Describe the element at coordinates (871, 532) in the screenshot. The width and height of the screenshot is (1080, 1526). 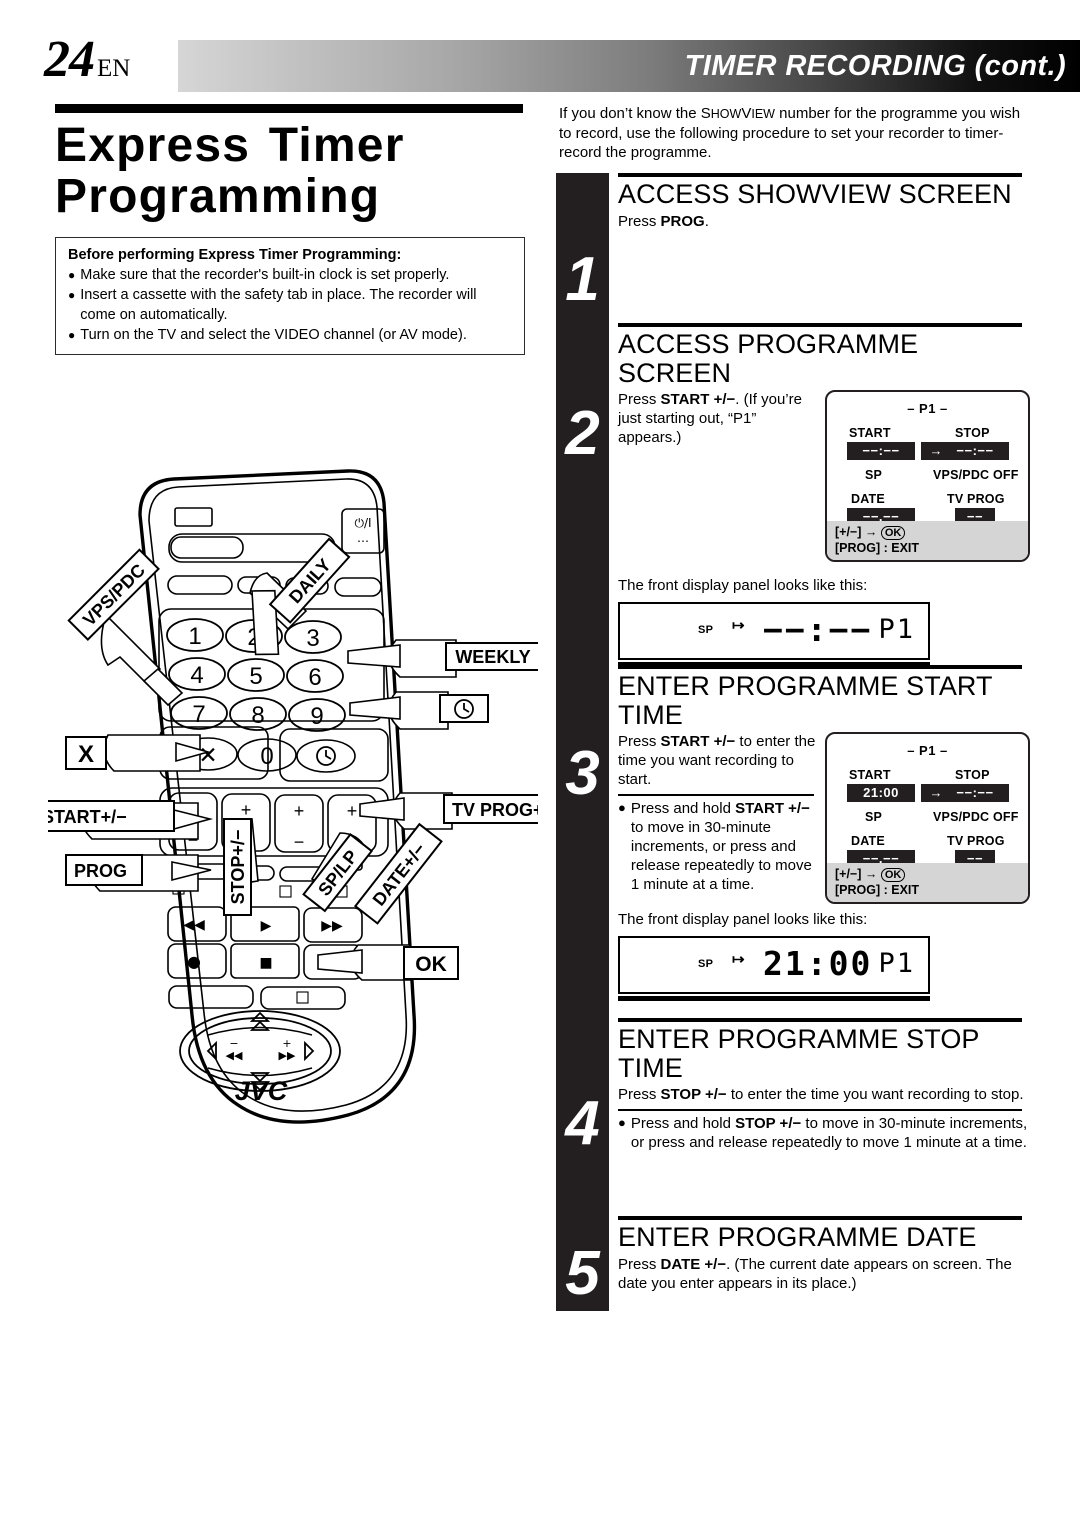
I see `arrow-icon: →` at that location.